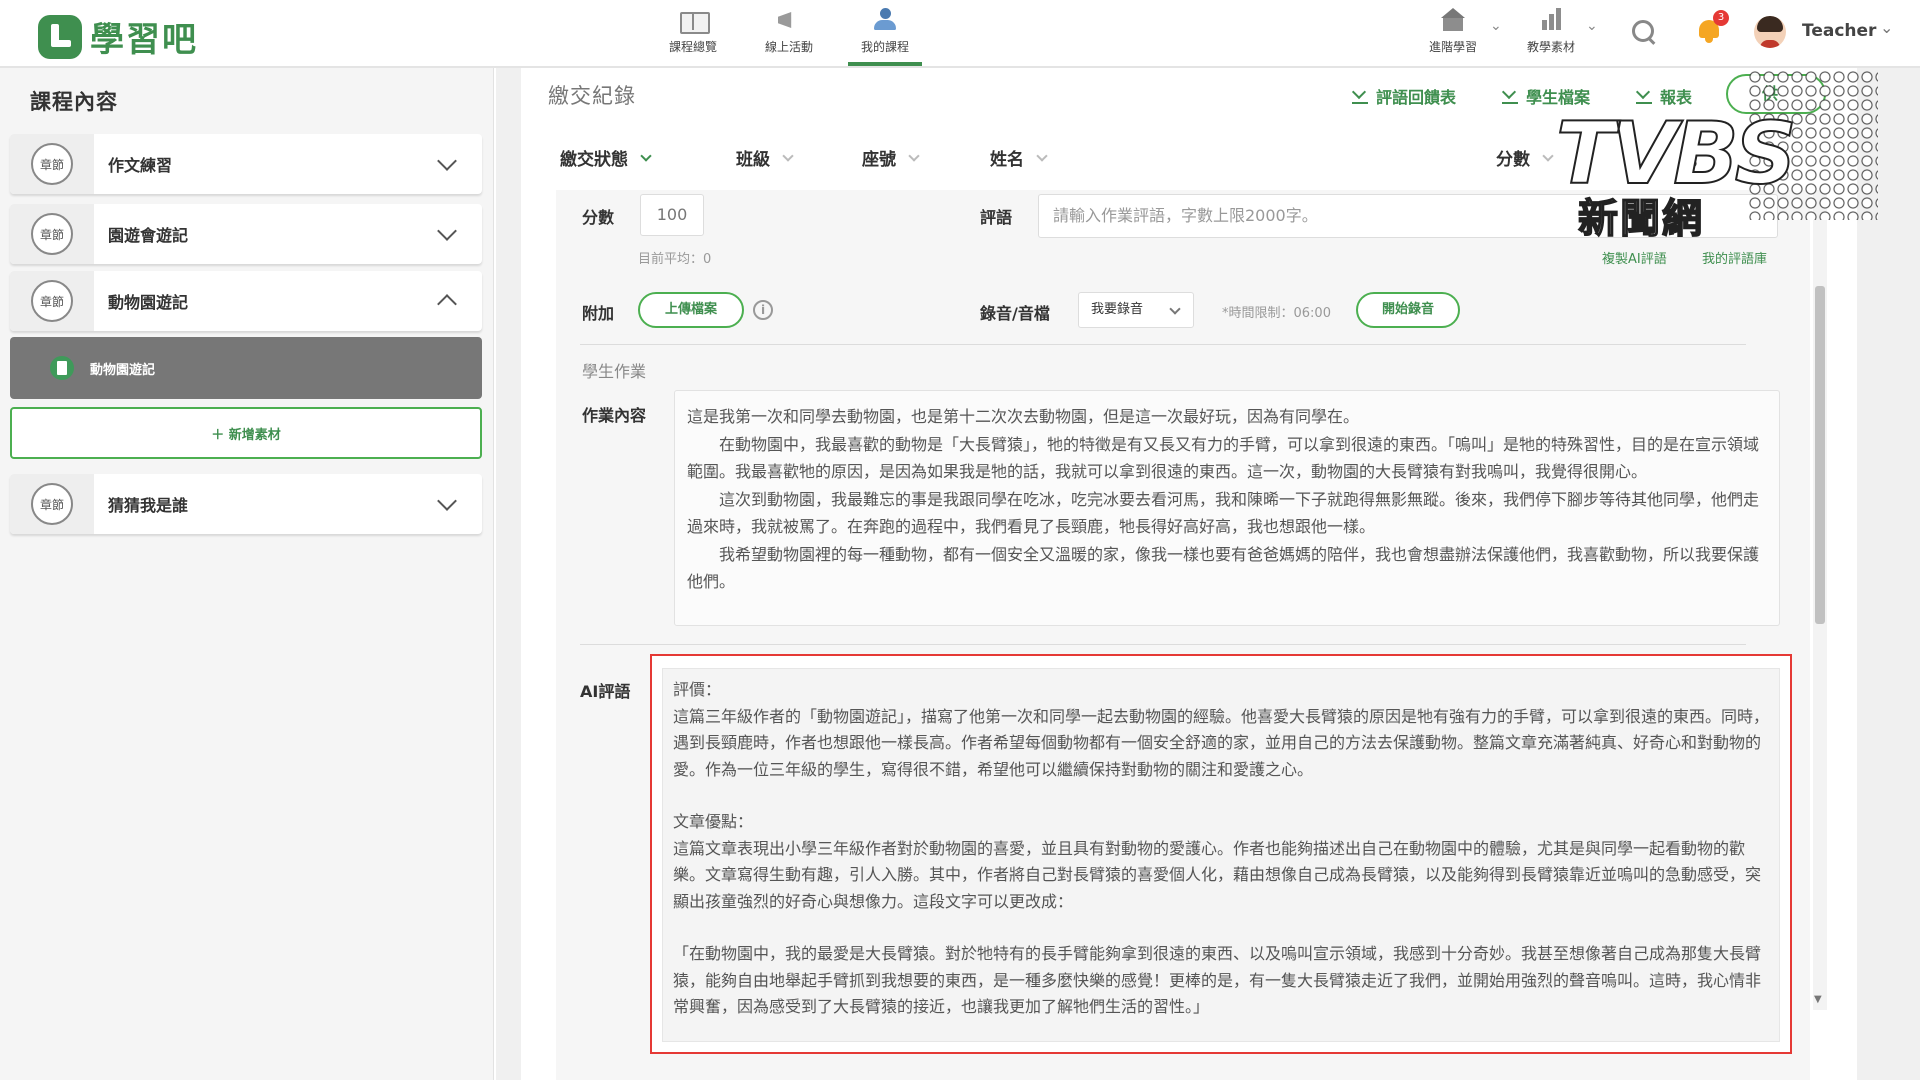 This screenshot has height=1080, width=1920. Describe the element at coordinates (246, 433) in the screenshot. I see `add-material-button: ＋ 新增素材` at that location.